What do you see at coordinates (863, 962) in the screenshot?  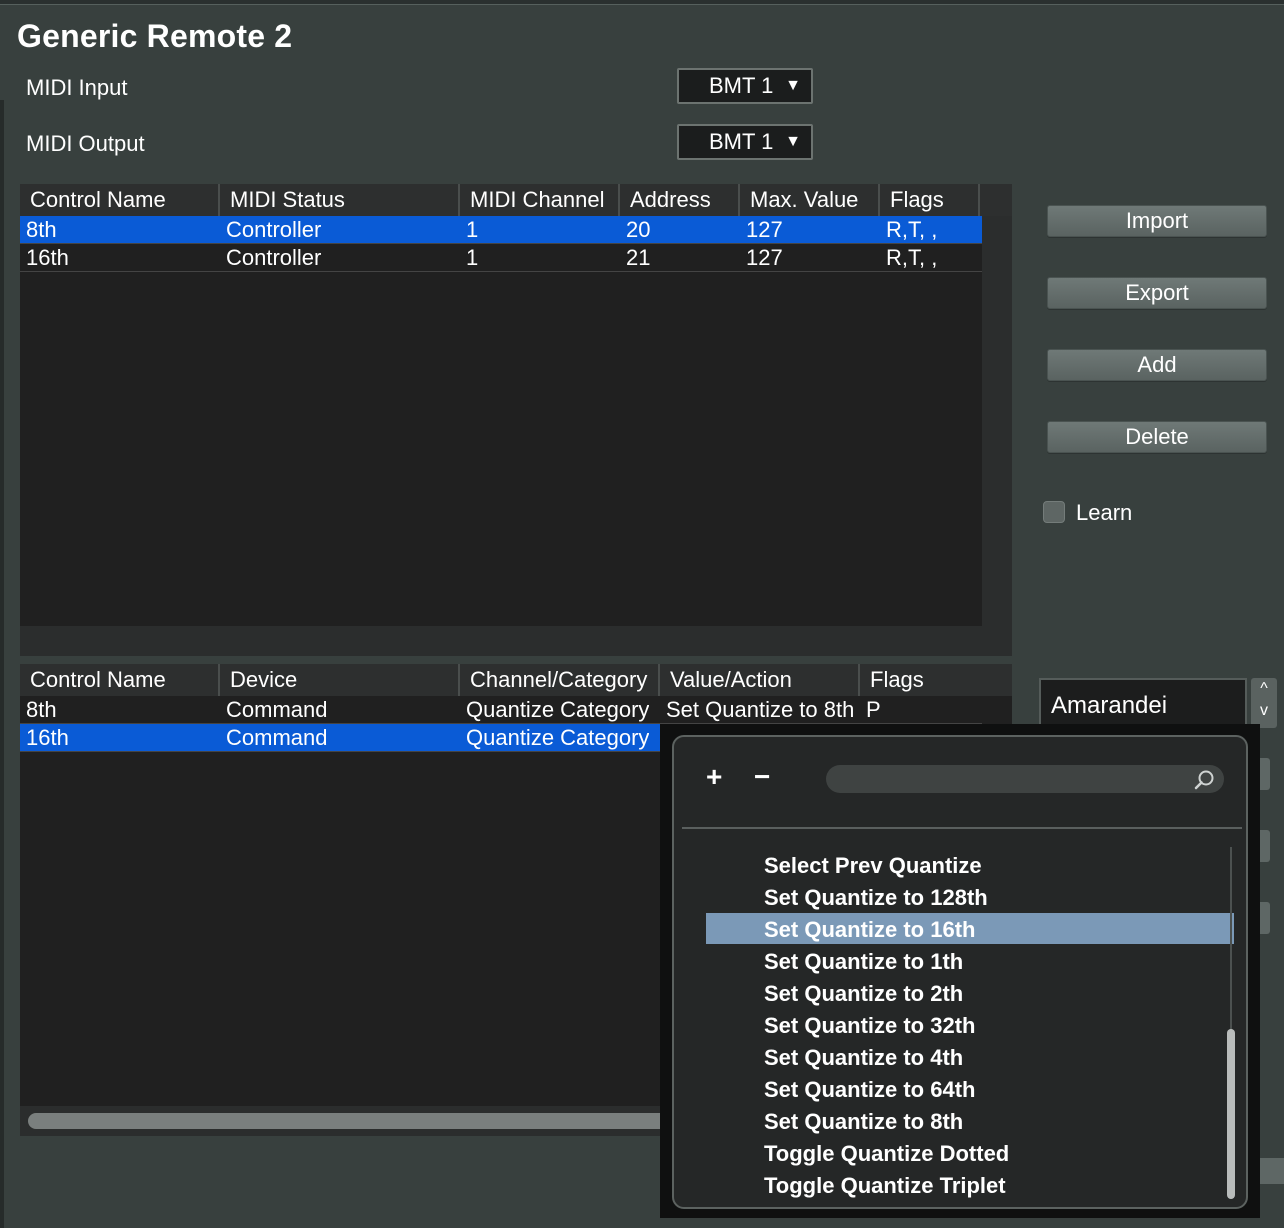 I see `command-item: Set Quantize to 1th` at bounding box center [863, 962].